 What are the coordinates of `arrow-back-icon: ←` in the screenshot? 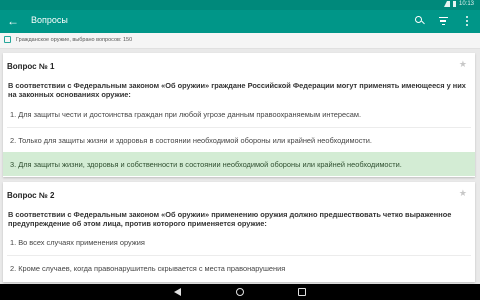 It's located at (13, 21).